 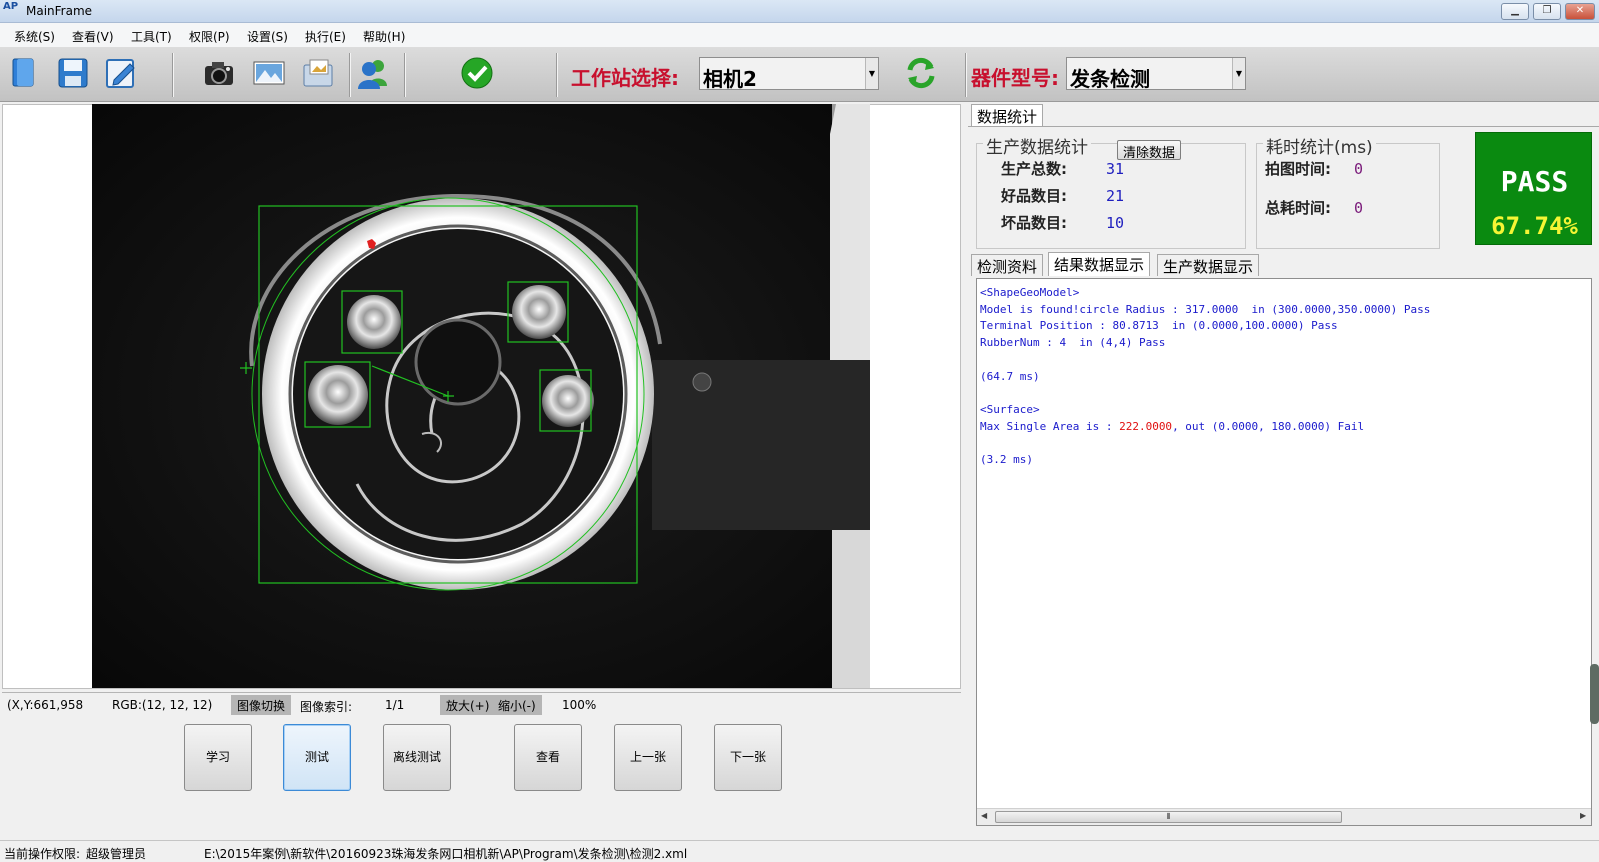 I want to click on tab-result-data: 结果数据显示, so click(x=1099, y=264).